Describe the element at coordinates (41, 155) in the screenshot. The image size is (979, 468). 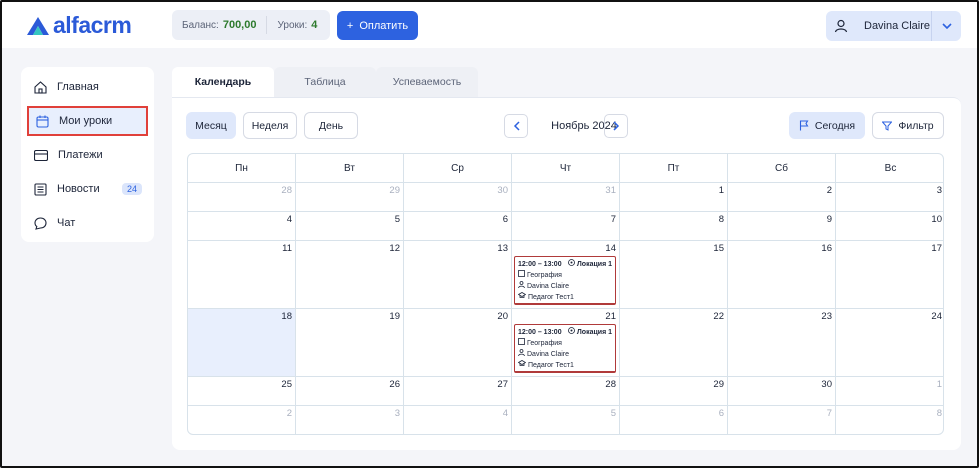
I see `card-icon` at that location.